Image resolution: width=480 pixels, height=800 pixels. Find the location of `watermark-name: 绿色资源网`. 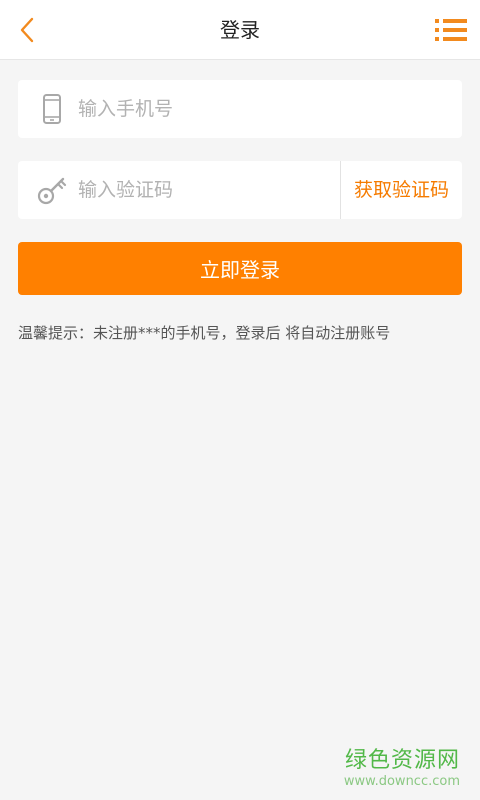

watermark-name: 绿色资源网 is located at coordinates (402, 760).